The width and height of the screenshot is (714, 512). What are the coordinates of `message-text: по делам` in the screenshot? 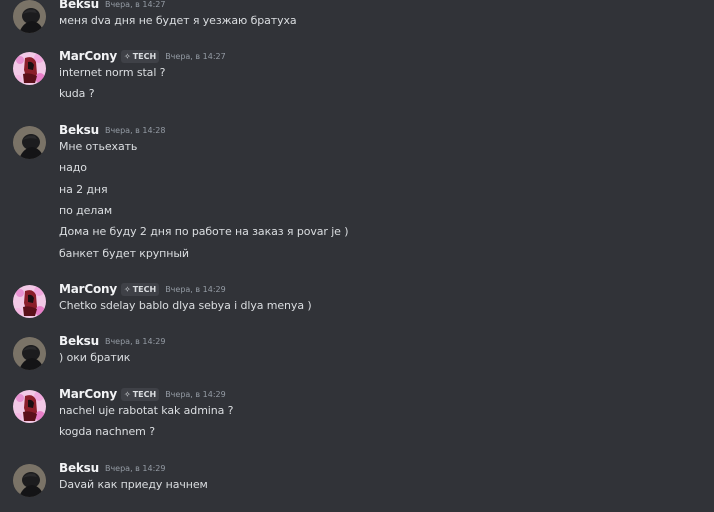 It's located at (86, 210).